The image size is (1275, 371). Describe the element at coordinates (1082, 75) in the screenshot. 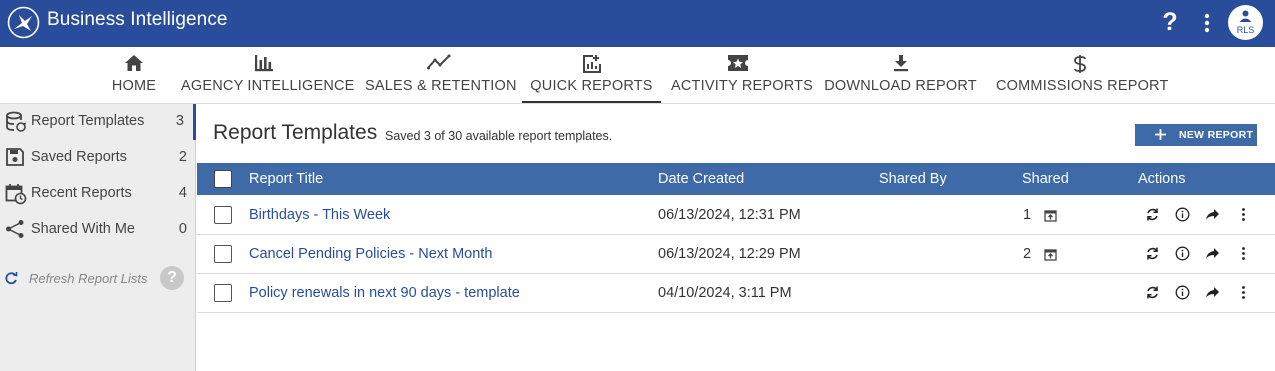

I see `tab-commissions-report: COMMISSIONS REPORT` at that location.